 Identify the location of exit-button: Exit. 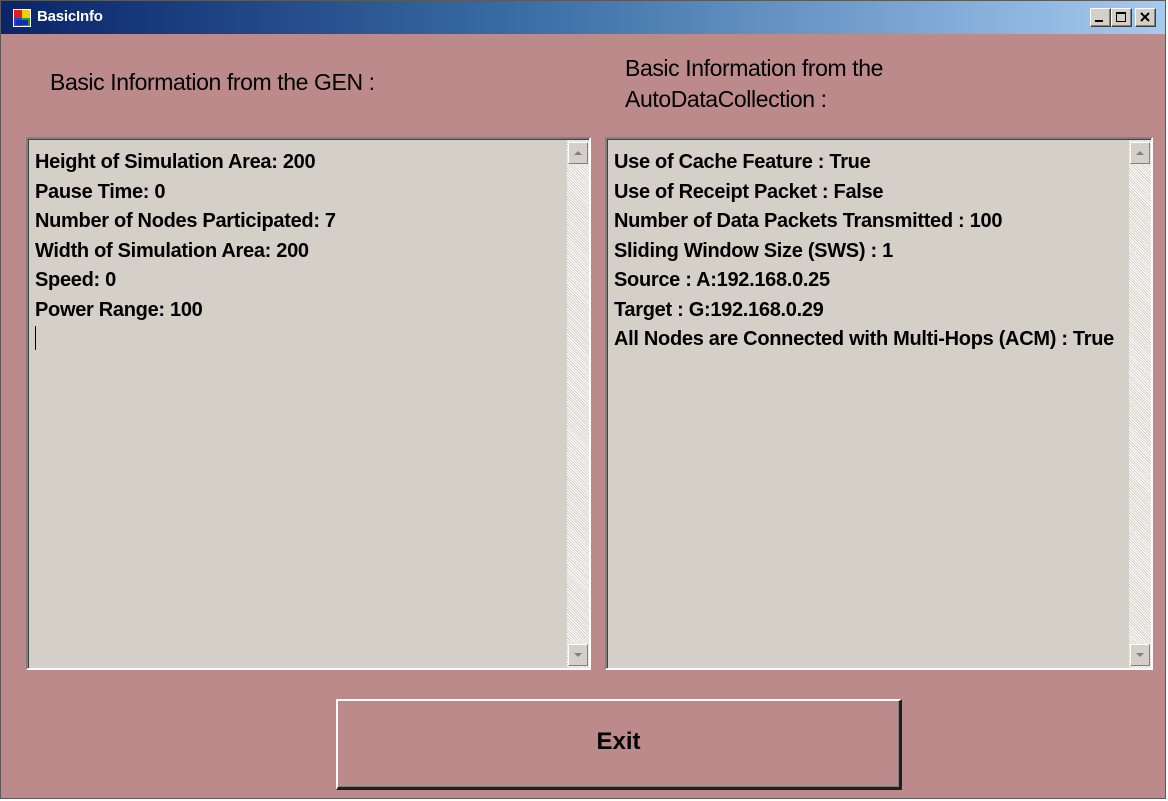
(619, 744).